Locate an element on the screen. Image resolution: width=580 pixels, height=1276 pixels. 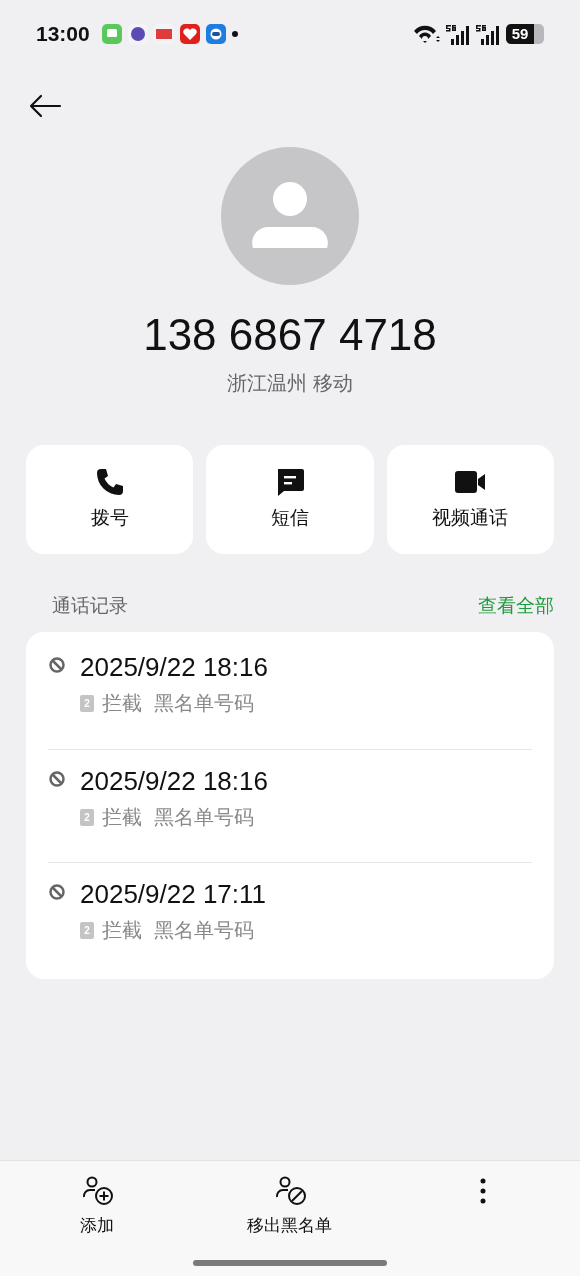
battery-indicator: 59 is located at coordinates (525, 34).